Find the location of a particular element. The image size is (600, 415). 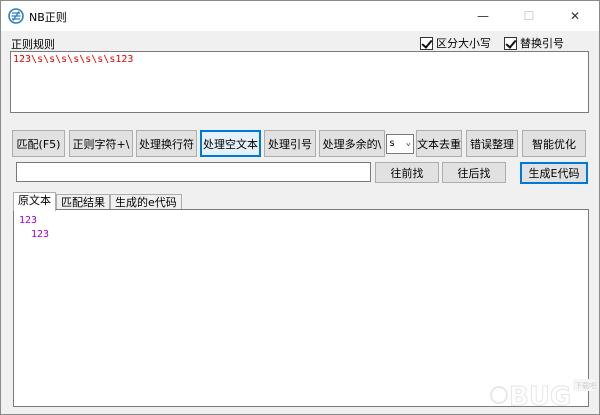

chevron-down-icon: ⌄ is located at coordinates (408, 143).